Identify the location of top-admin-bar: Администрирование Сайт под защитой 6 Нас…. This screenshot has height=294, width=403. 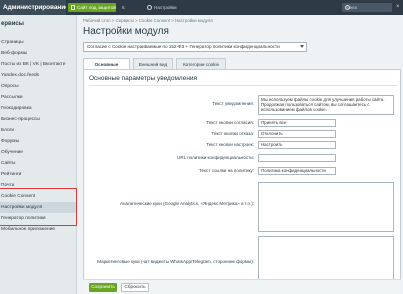
(201, 7).